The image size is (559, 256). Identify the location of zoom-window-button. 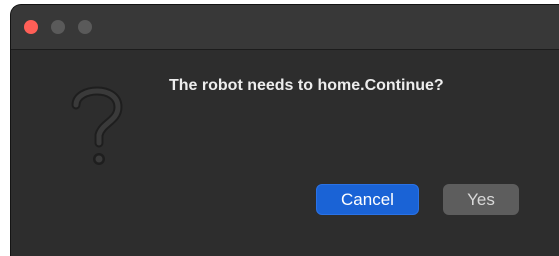
(85, 27).